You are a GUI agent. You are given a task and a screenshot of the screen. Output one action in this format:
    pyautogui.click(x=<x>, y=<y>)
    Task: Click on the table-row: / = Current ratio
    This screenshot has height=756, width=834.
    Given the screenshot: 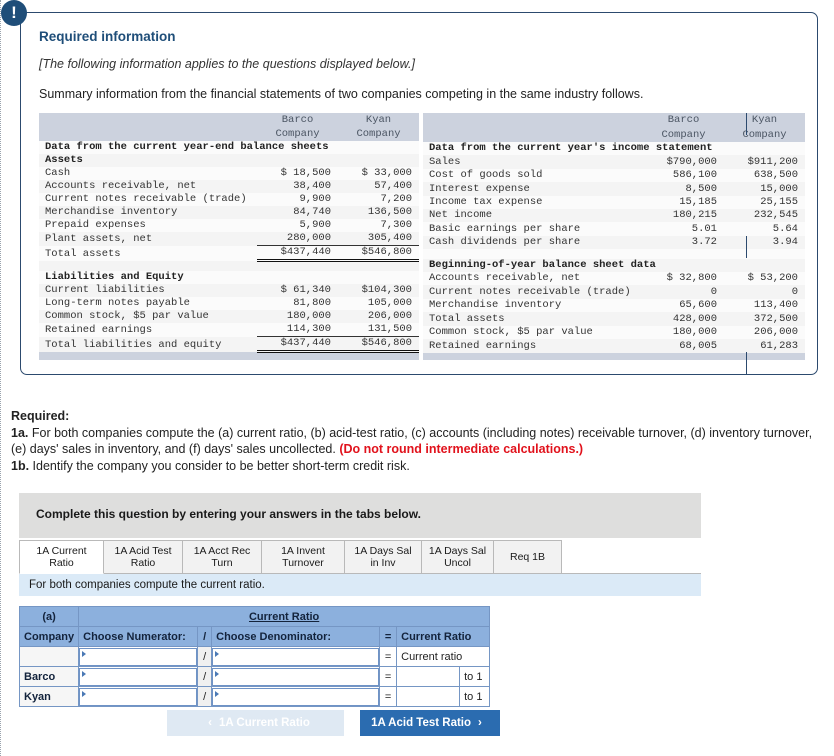 What is the action you would take?
    pyautogui.click(x=254, y=656)
    